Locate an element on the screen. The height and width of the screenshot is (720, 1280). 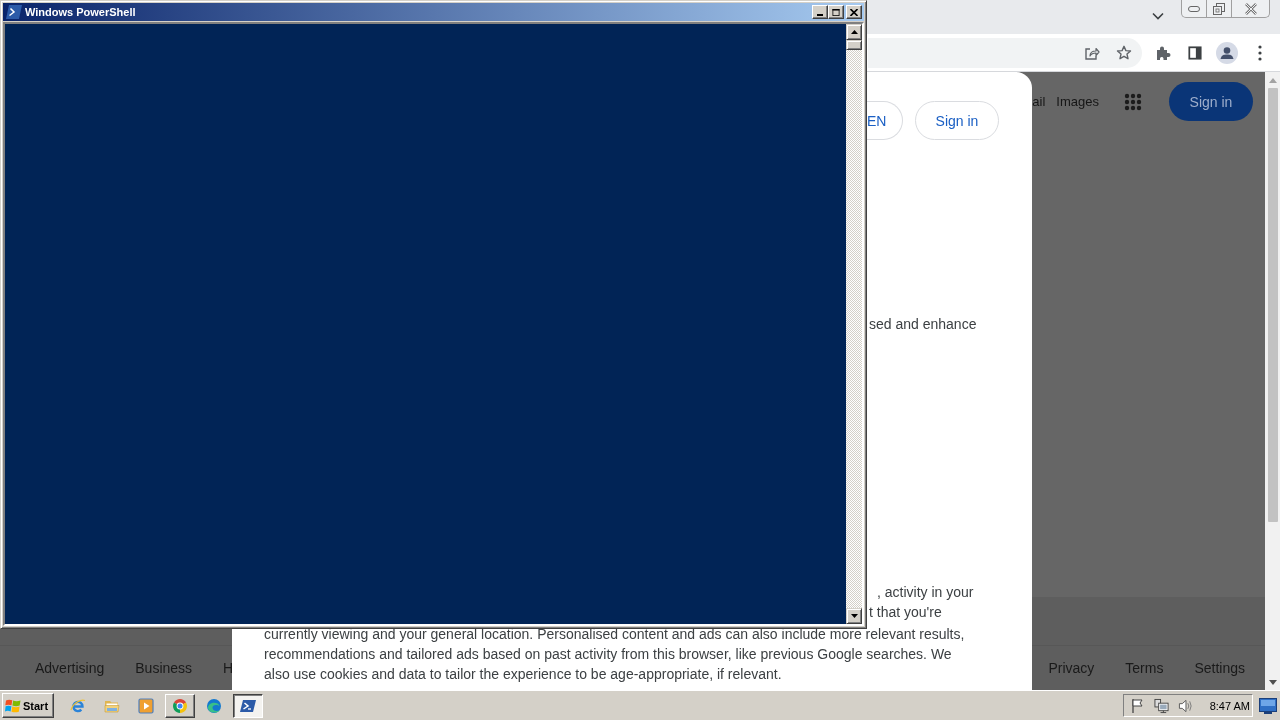
e-logo-icon is located at coordinates (78, 705).